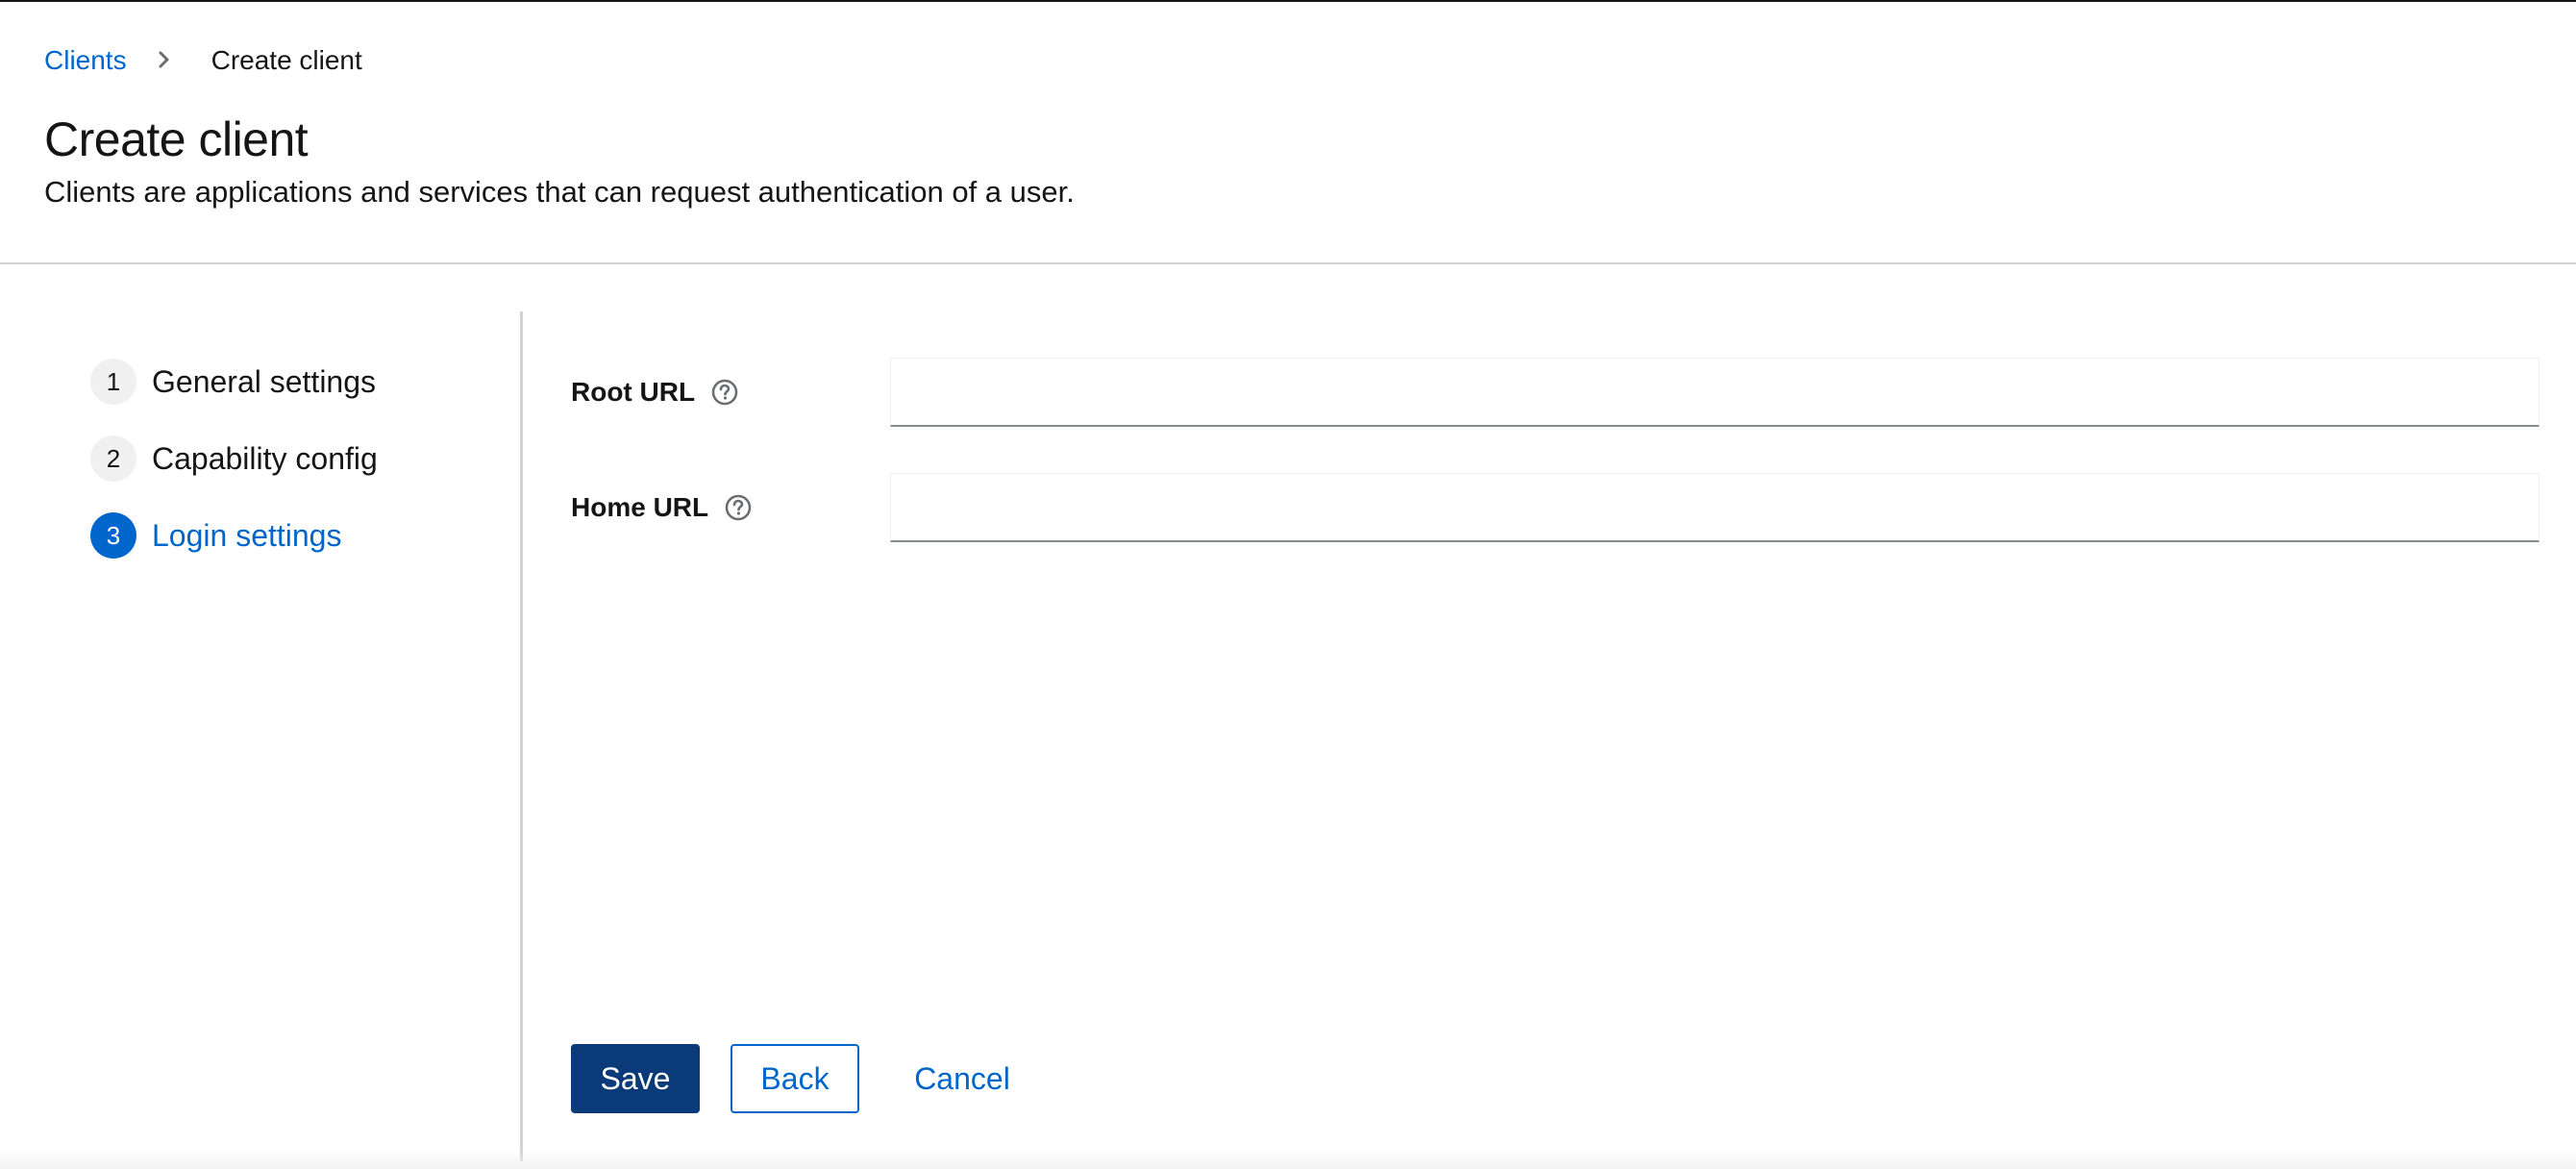  What do you see at coordinates (113, 459) in the screenshot?
I see `step-number: 2` at bounding box center [113, 459].